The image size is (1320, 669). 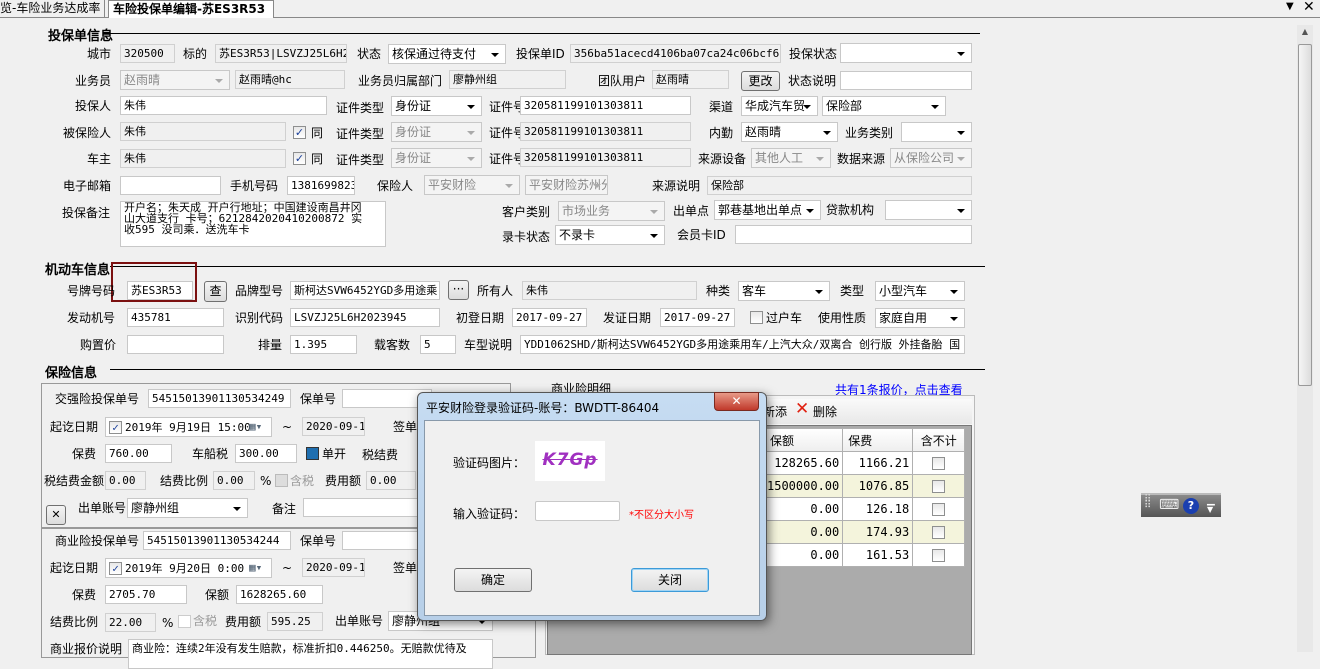 What do you see at coordinates (839, 185) in the screenshot?
I see `source-desc-field: 保险部` at bounding box center [839, 185].